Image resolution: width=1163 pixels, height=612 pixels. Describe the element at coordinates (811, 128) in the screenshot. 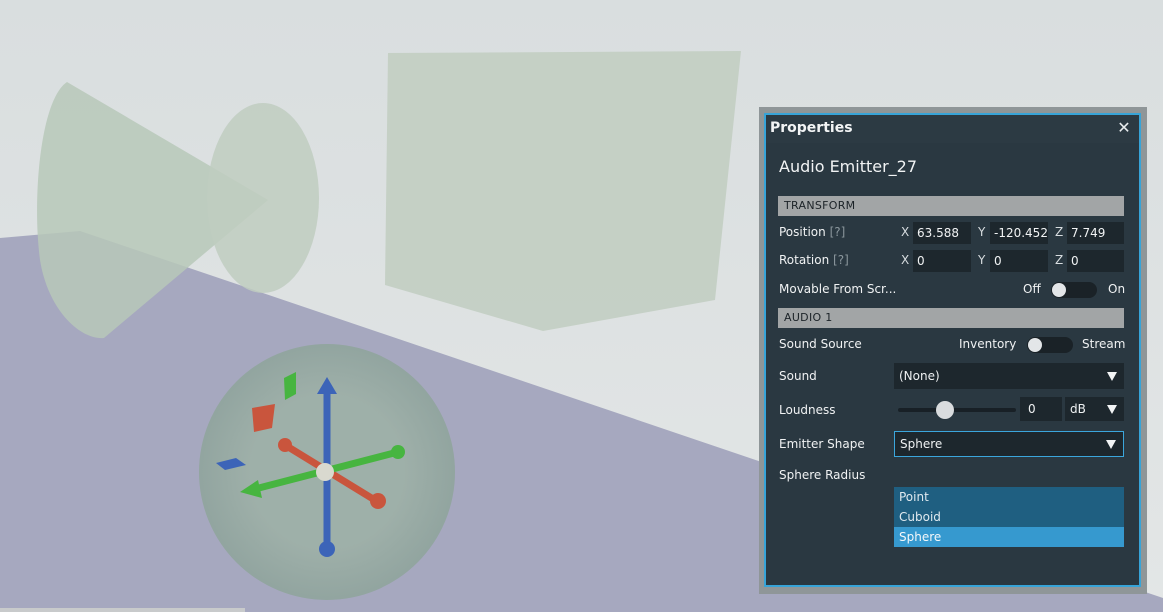

I see `panel-title: Properties` at that location.